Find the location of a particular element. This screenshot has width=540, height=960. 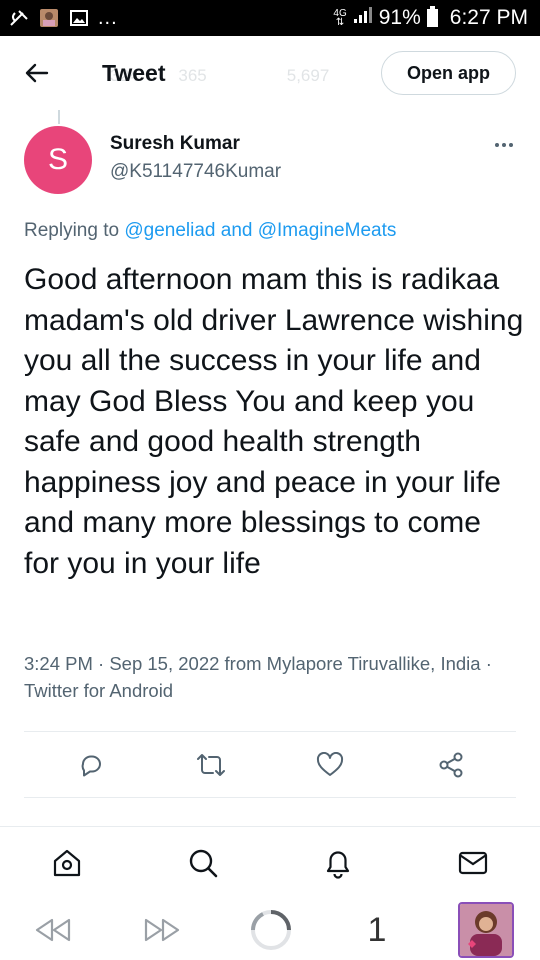

reply-icon is located at coordinates (91, 766).